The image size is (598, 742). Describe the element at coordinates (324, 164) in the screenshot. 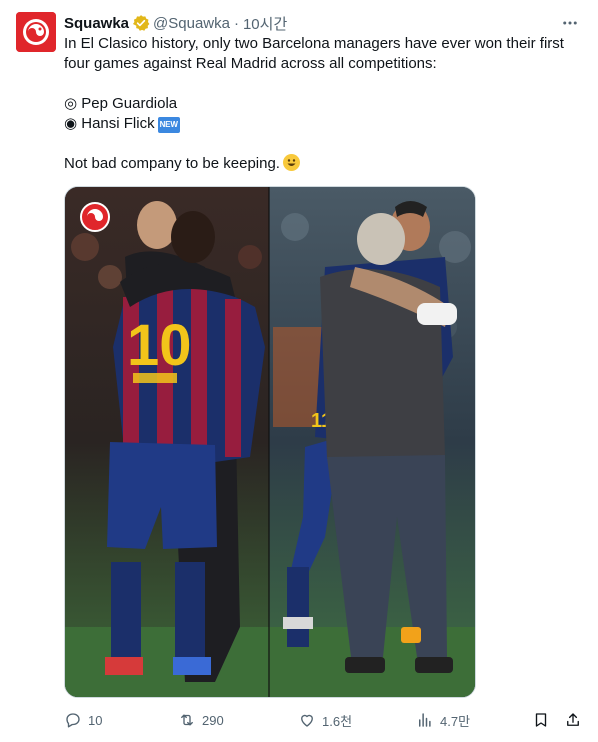

I see `closing-line: Not bad company to be keeping.` at that location.